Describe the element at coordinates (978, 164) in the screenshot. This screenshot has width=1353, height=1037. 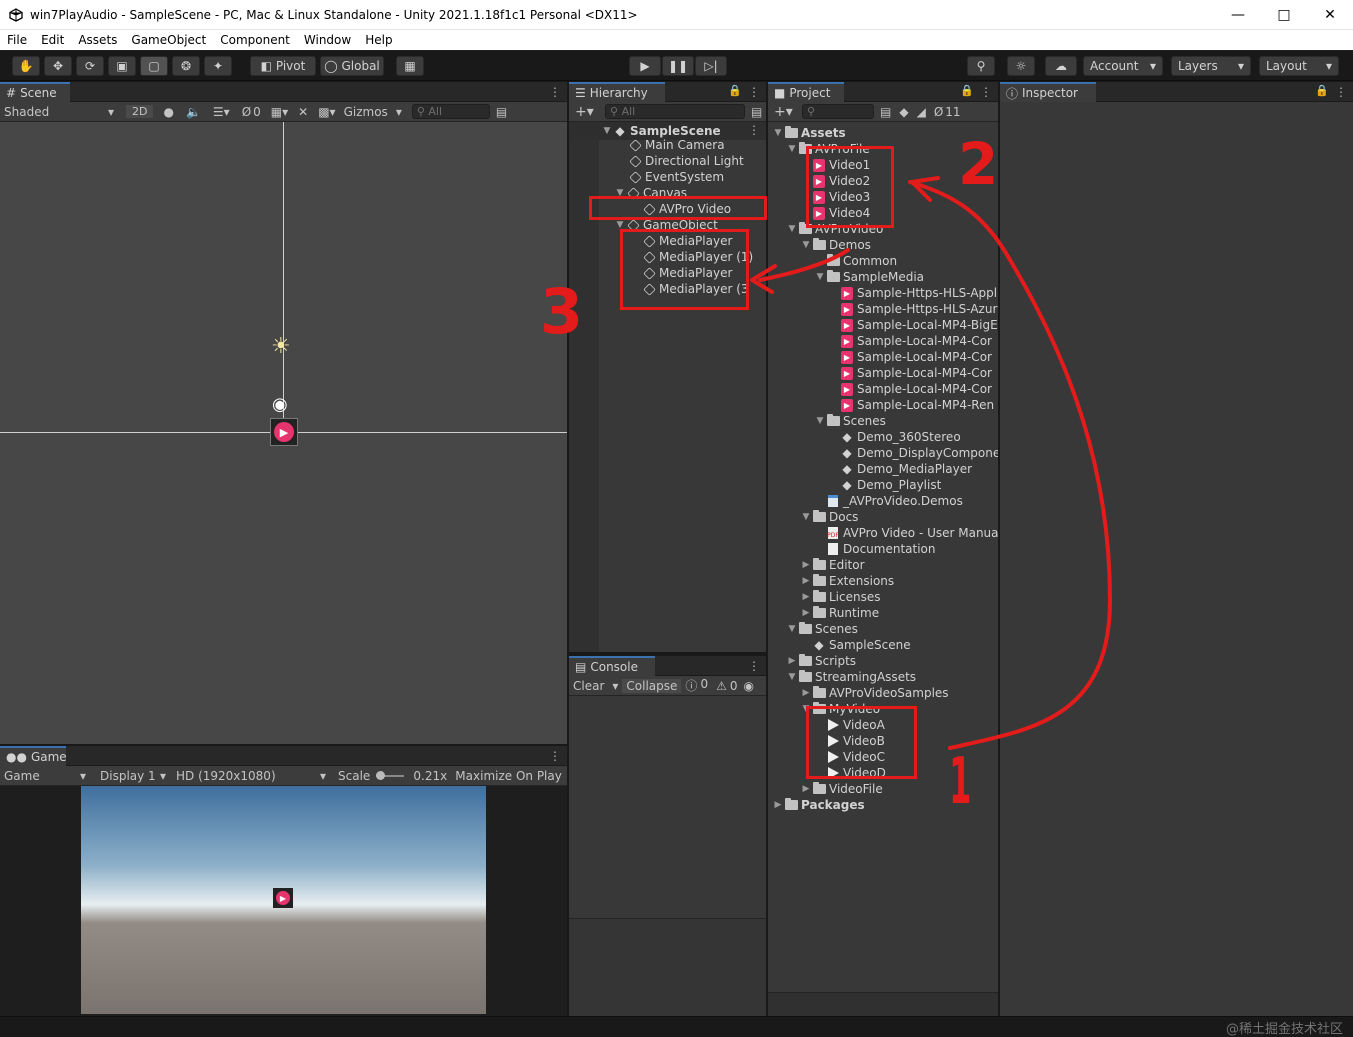
I see `annotation-number-2: 2` at that location.